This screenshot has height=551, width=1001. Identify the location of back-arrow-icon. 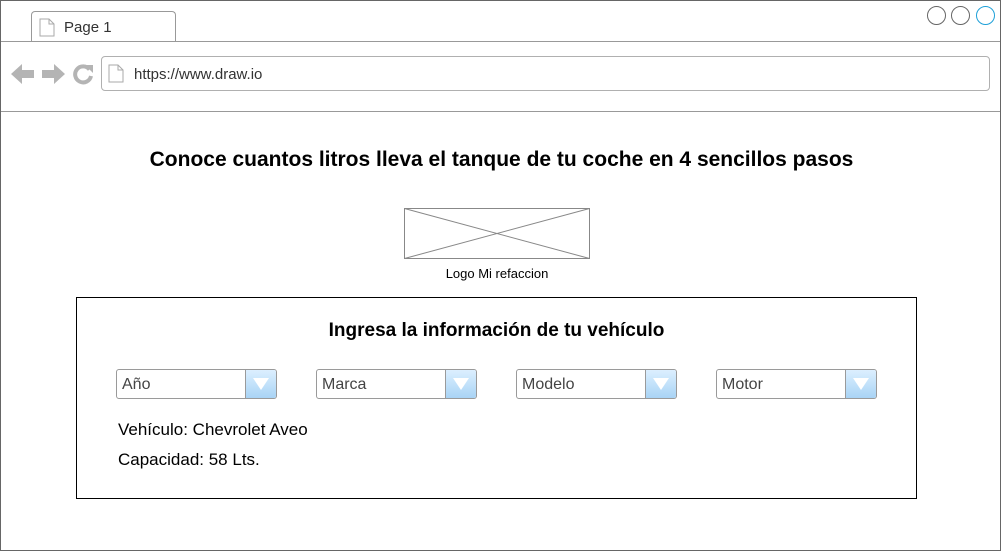
(23, 76).